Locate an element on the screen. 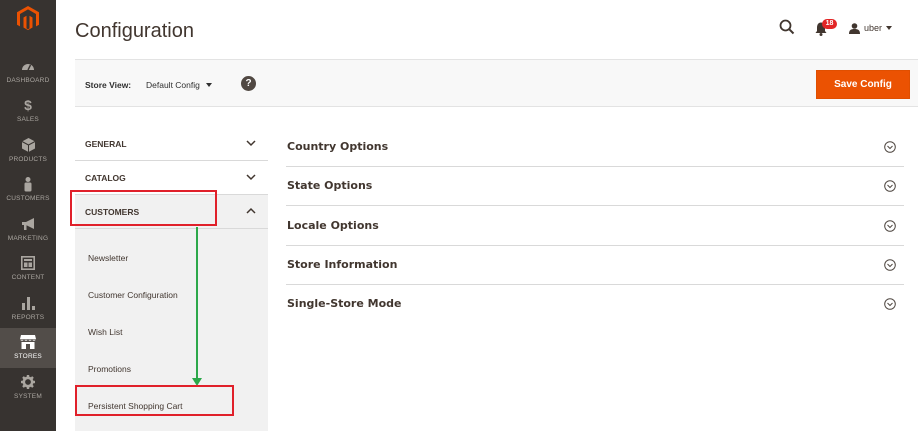  nav-label: DASHBOARD is located at coordinates (28, 80).